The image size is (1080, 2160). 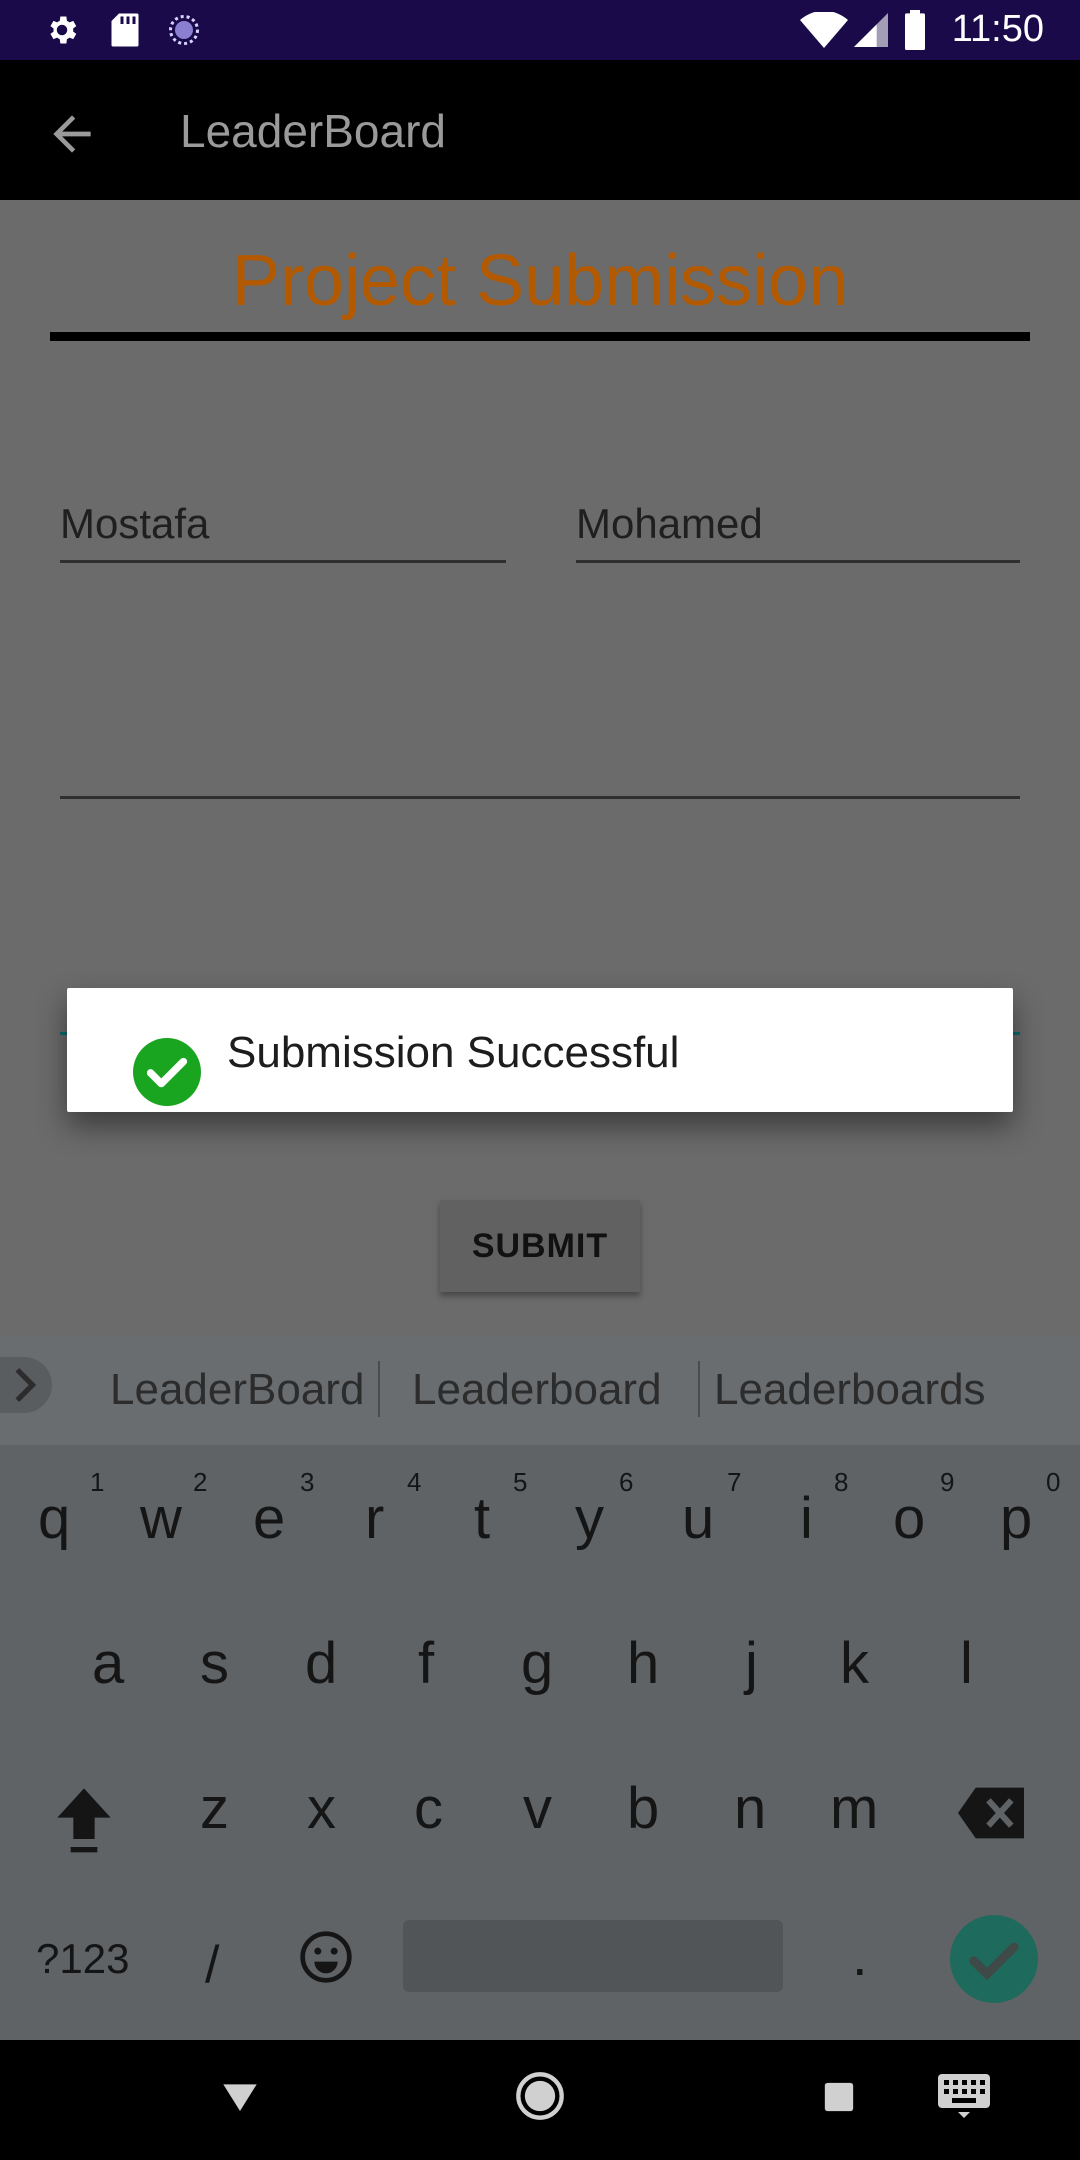 I want to click on keyboard-icon, so click(x=964, y=2096).